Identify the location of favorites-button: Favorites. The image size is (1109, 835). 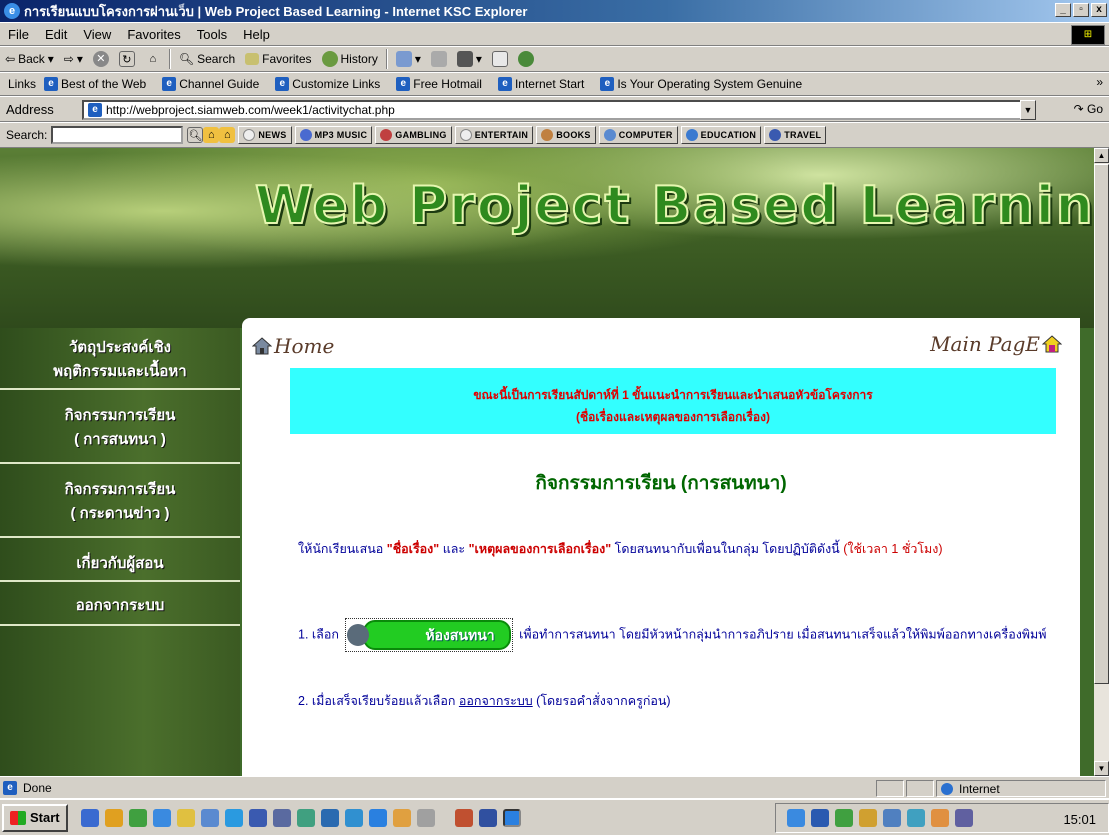
(278, 59).